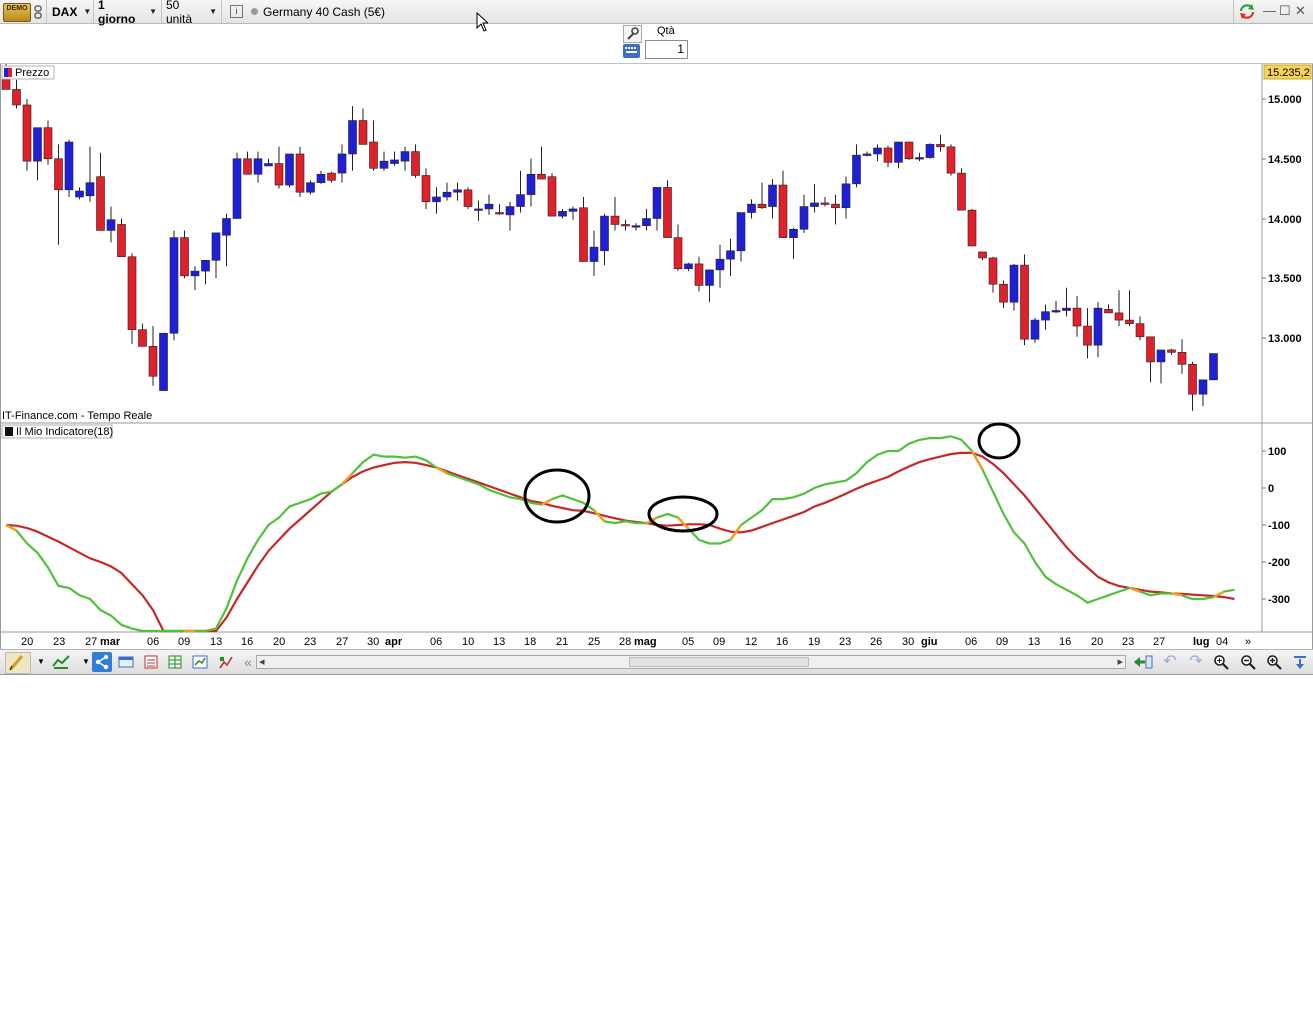  Describe the element at coordinates (666, 49) in the screenshot. I see `qty-input: 1` at that location.